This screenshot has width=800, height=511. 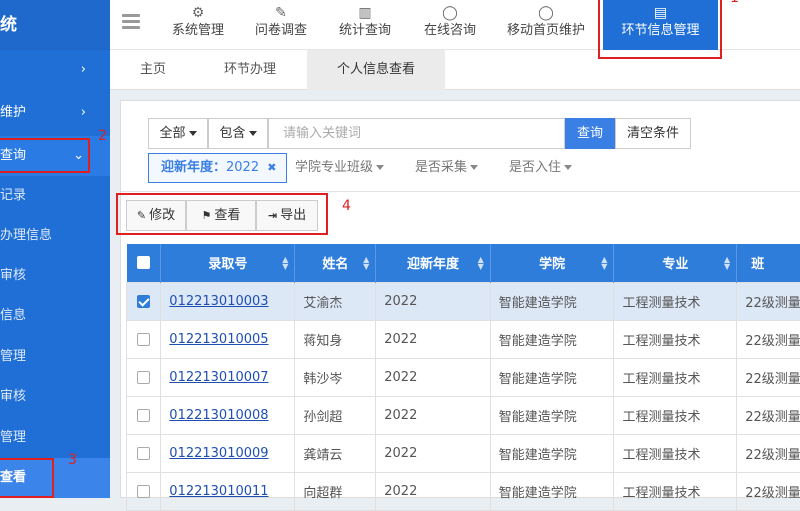 What do you see at coordinates (55, 25) in the screenshot?
I see `sidebar-brand: 统` at bounding box center [55, 25].